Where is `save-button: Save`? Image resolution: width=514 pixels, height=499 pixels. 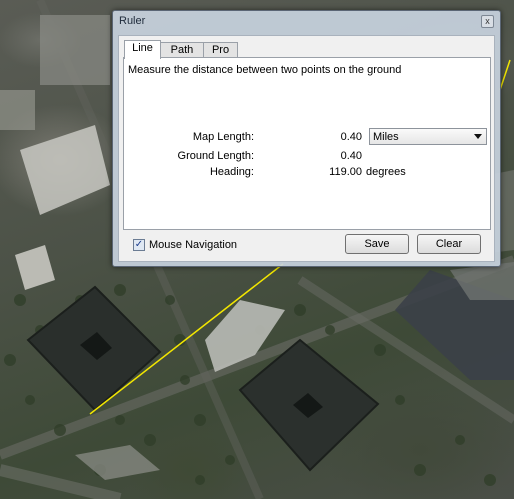 save-button: Save is located at coordinates (377, 244).